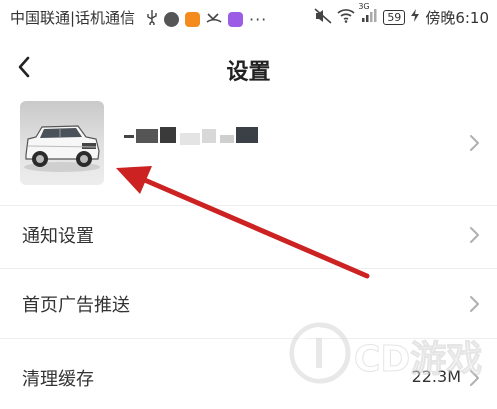 This screenshot has height=409, width=497. Describe the element at coordinates (364, 6) in the screenshot. I see `network-type-label: 3G` at that location.